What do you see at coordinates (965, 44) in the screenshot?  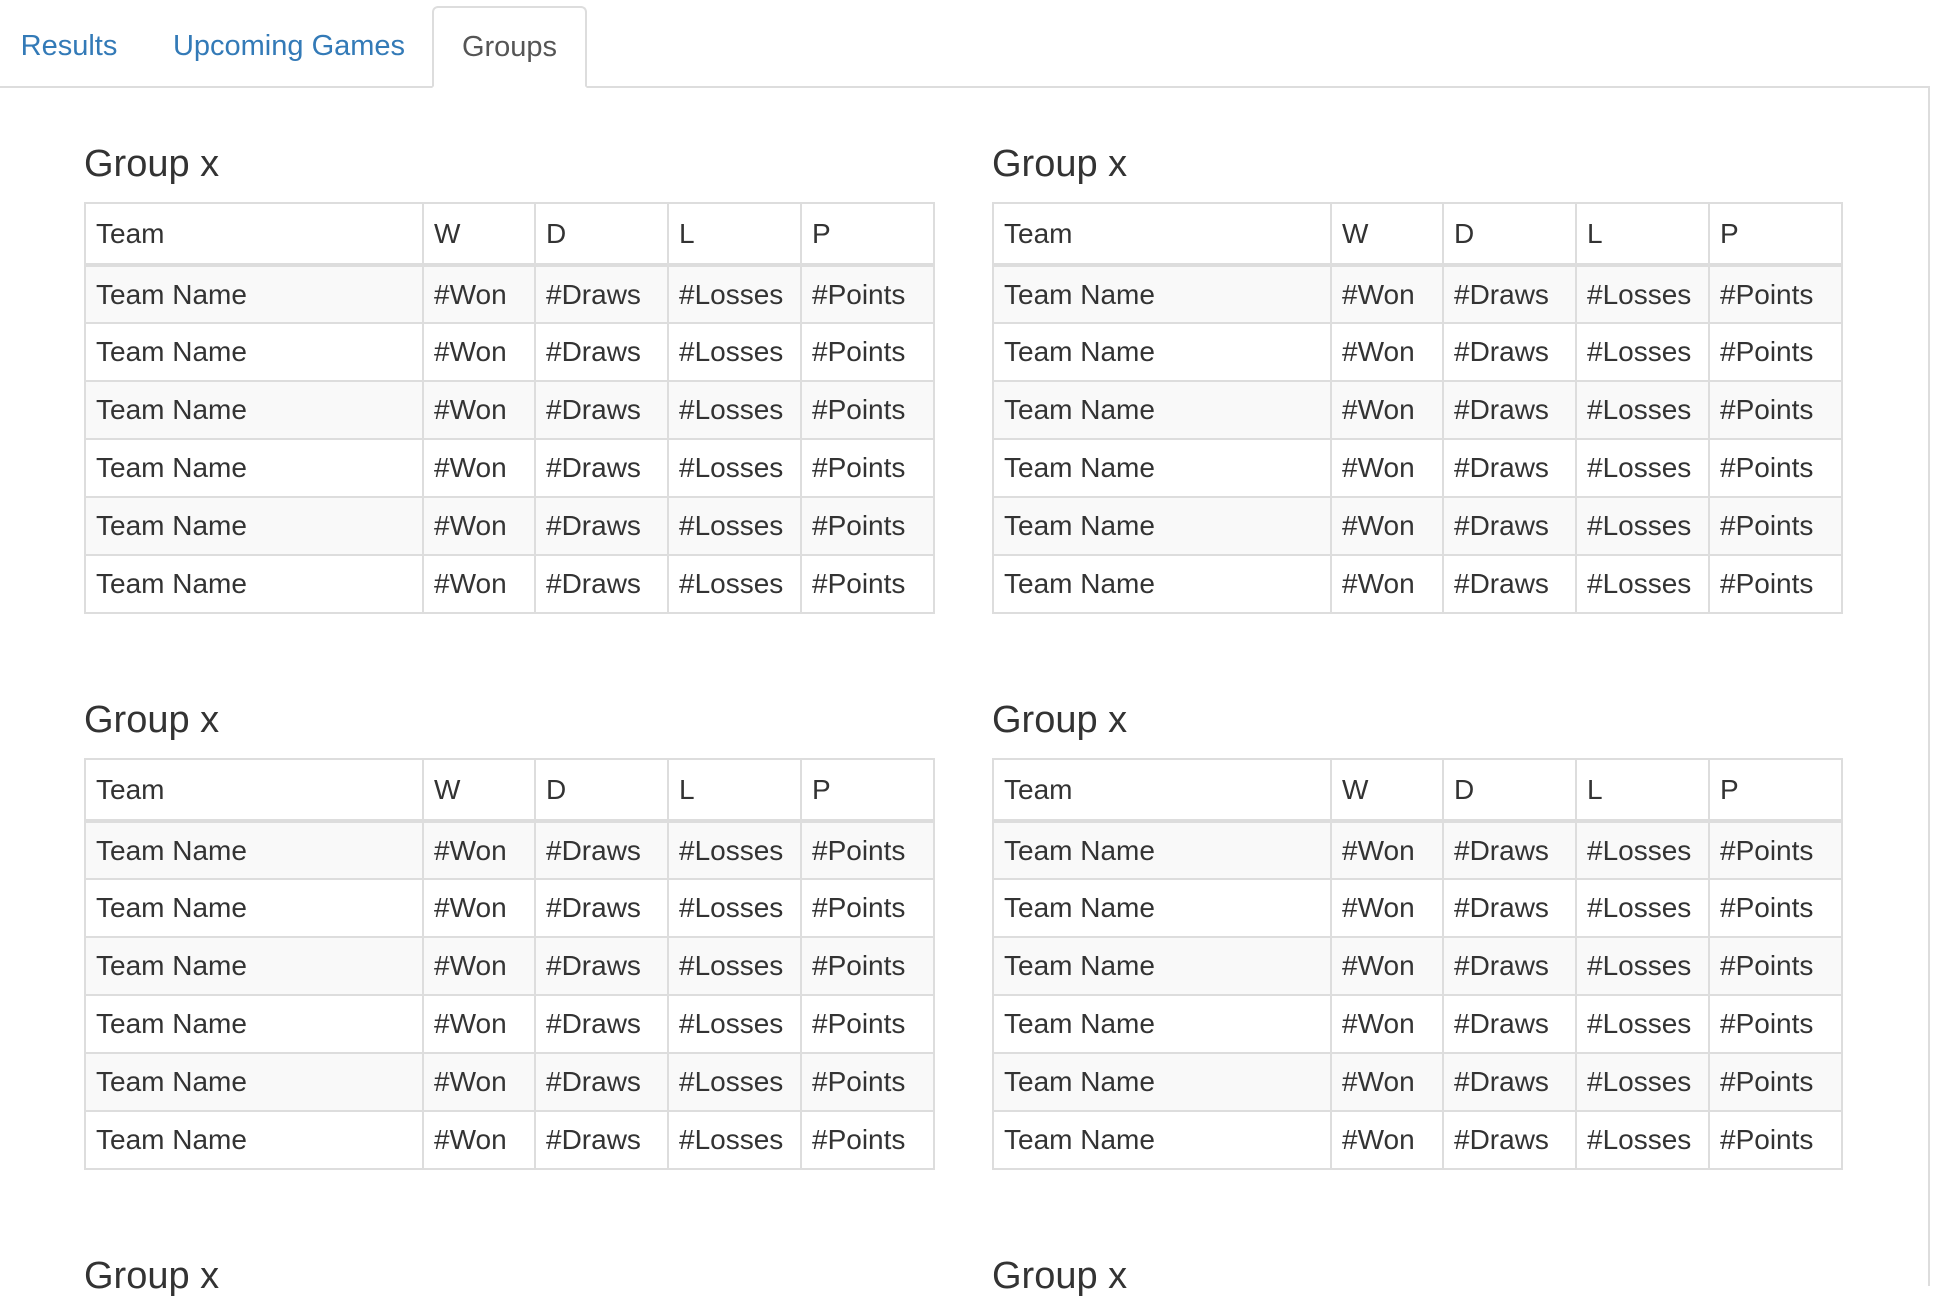 I see `tab-bar: Results Upcoming Games Groups` at bounding box center [965, 44].